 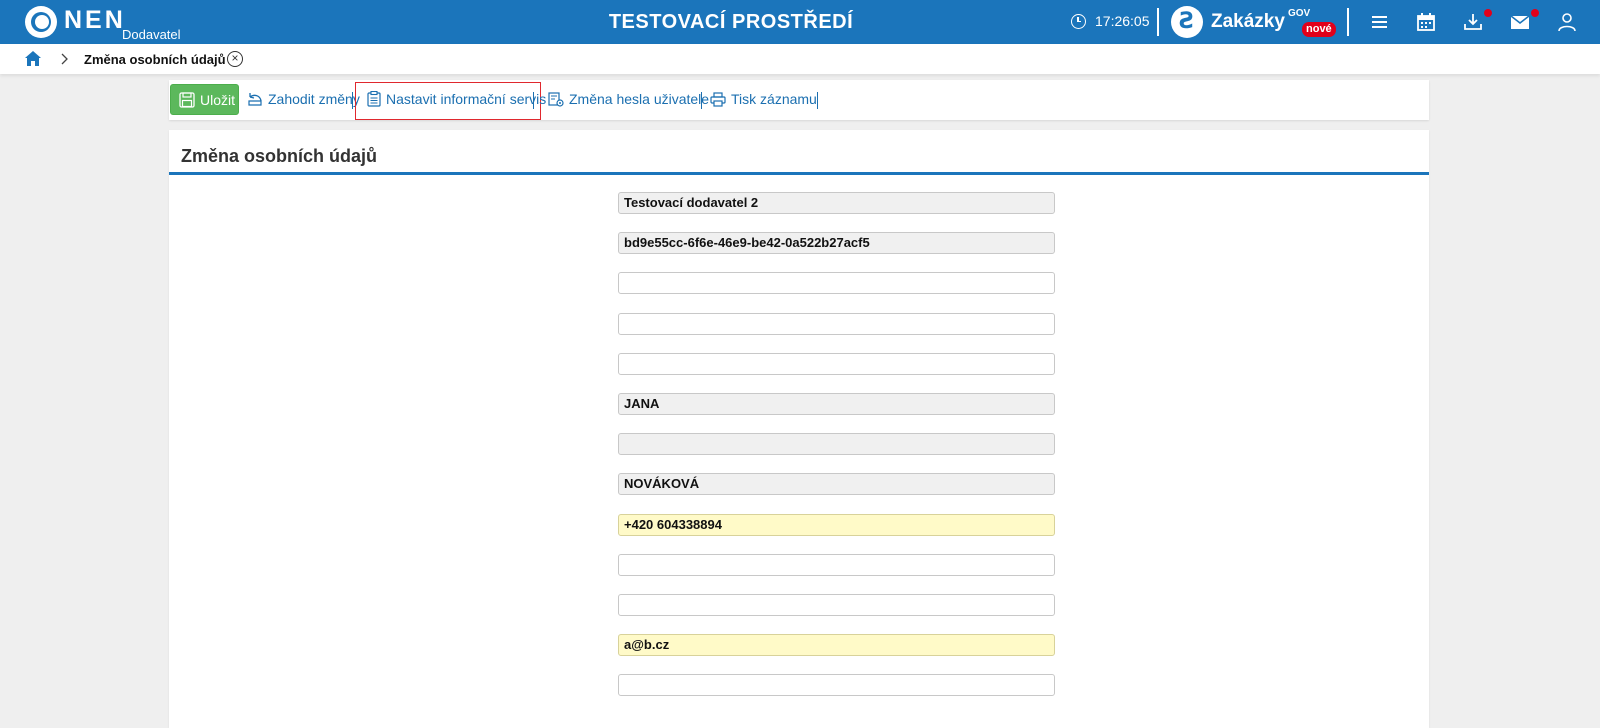 What do you see at coordinates (255, 99) in the screenshot?
I see `undo-icon` at bounding box center [255, 99].